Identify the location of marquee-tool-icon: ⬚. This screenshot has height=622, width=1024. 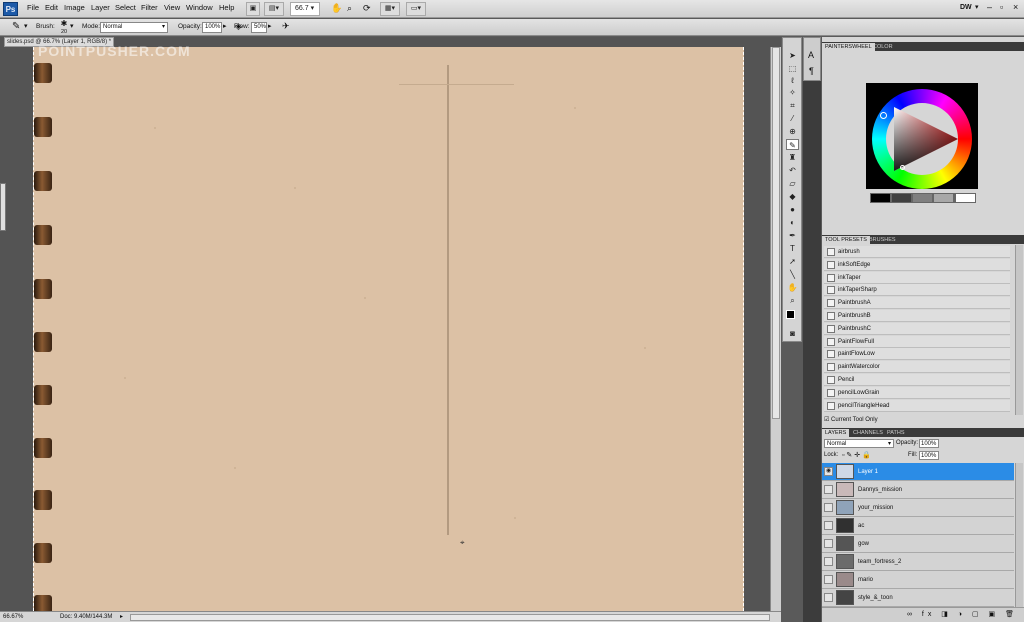
(792, 68).